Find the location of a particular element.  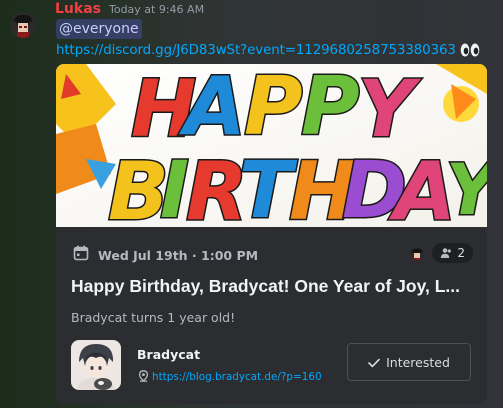

banner-letter-p1: P is located at coordinates (273, 108).